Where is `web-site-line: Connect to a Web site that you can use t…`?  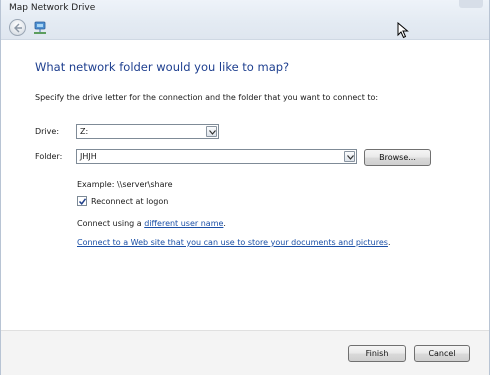 web-site-line: Connect to a Web site that you can use t… is located at coordinates (233, 242).